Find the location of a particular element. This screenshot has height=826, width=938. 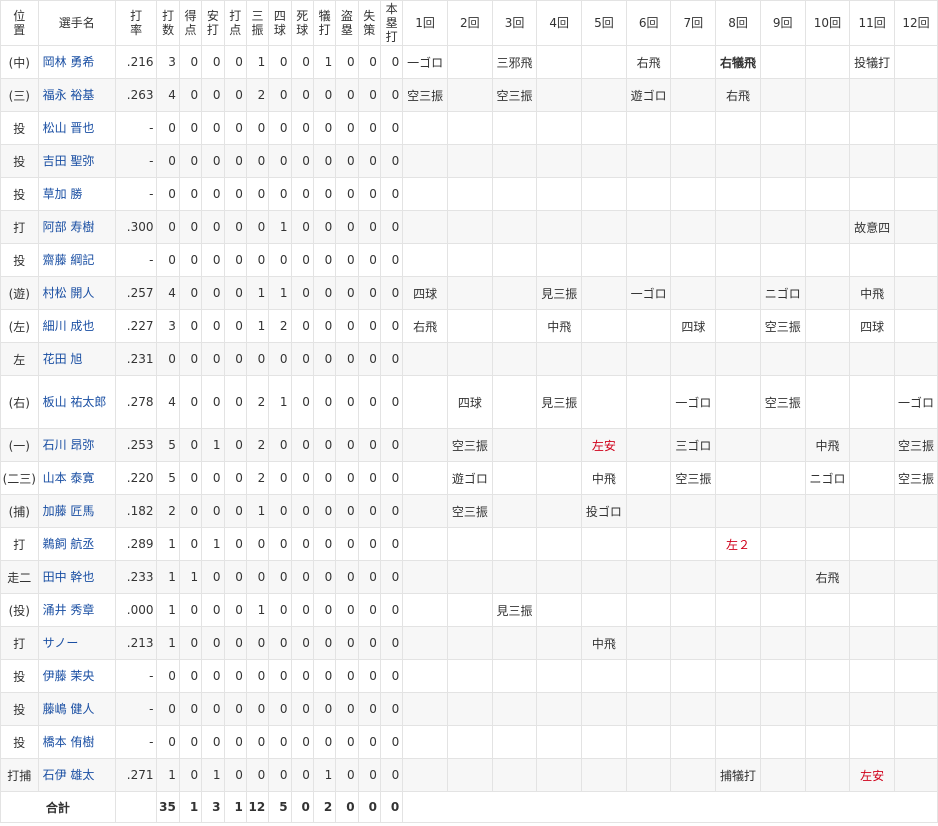

player-name-link: 草加 勝 is located at coordinates (79, 194).